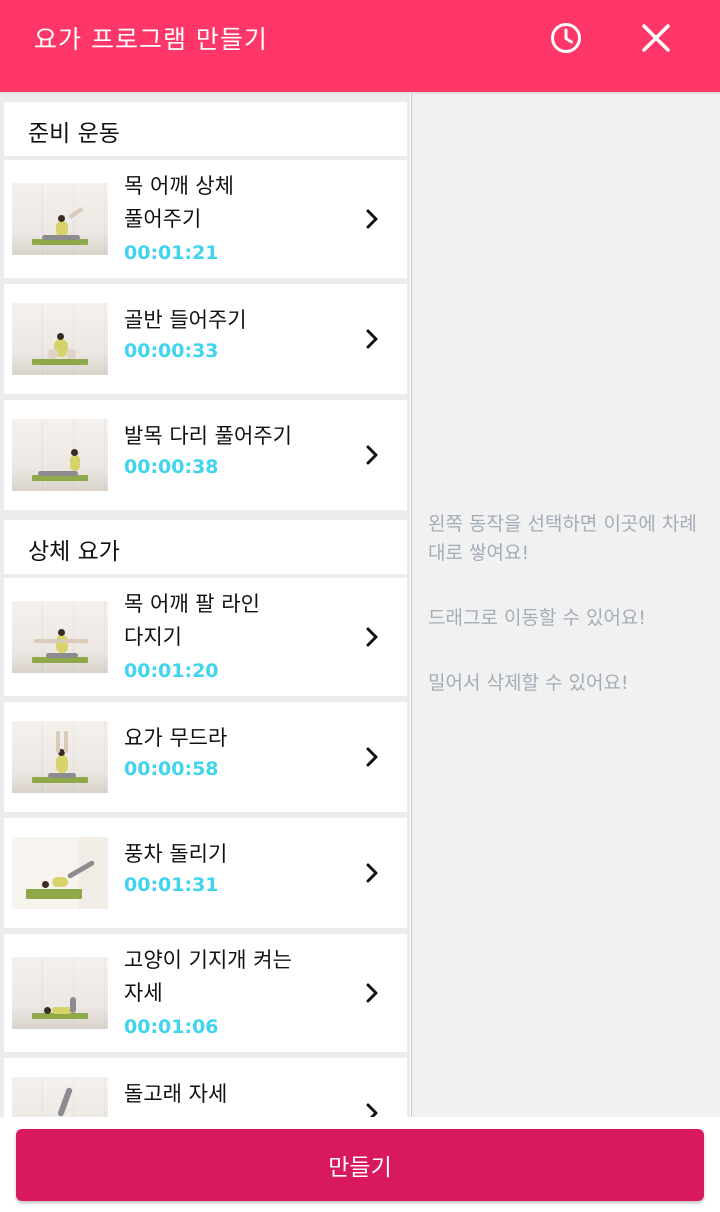 This screenshot has width=720, height=1212. I want to click on history-button, so click(566, 38).